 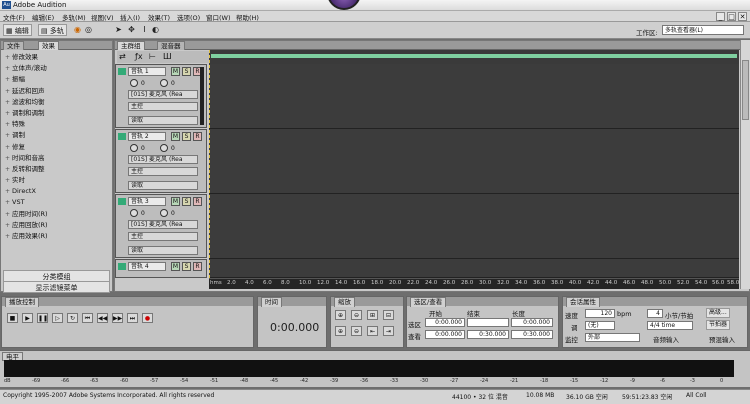 What do you see at coordinates (56, 287) in the screenshot?
I see `show-filter-menu-button: 显示滤镜菜单` at bounding box center [56, 287].